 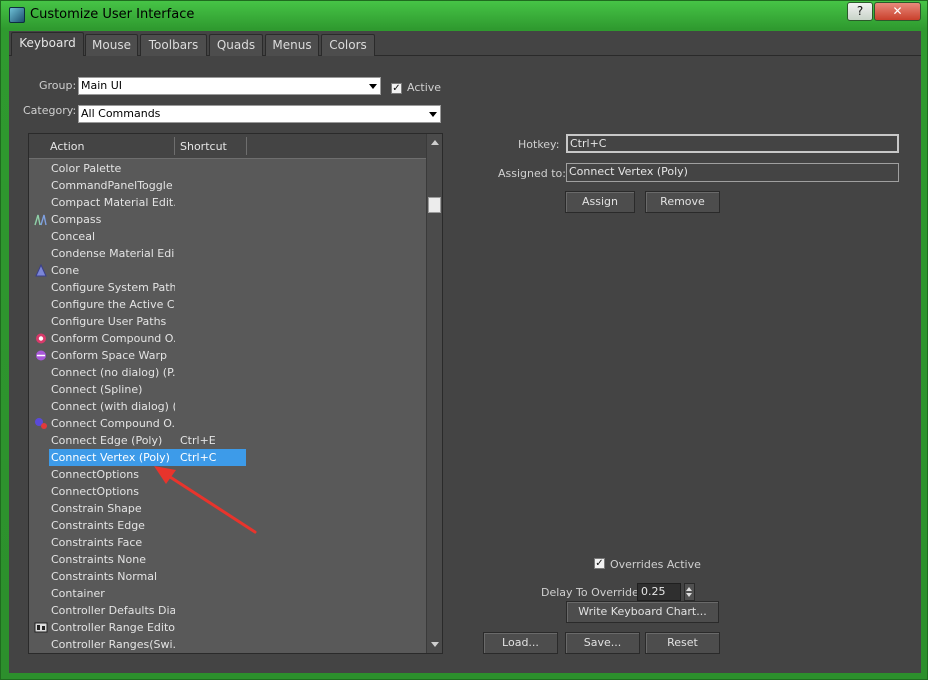 I want to click on list-scrollbar, so click(x=434, y=393).